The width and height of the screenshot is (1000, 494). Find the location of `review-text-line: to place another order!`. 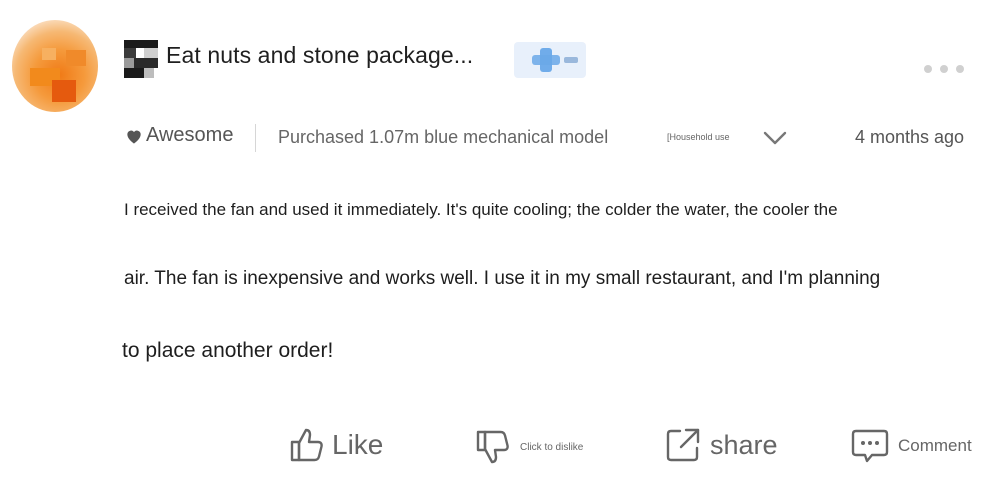

review-text-line: to place another order! is located at coordinates (228, 350).